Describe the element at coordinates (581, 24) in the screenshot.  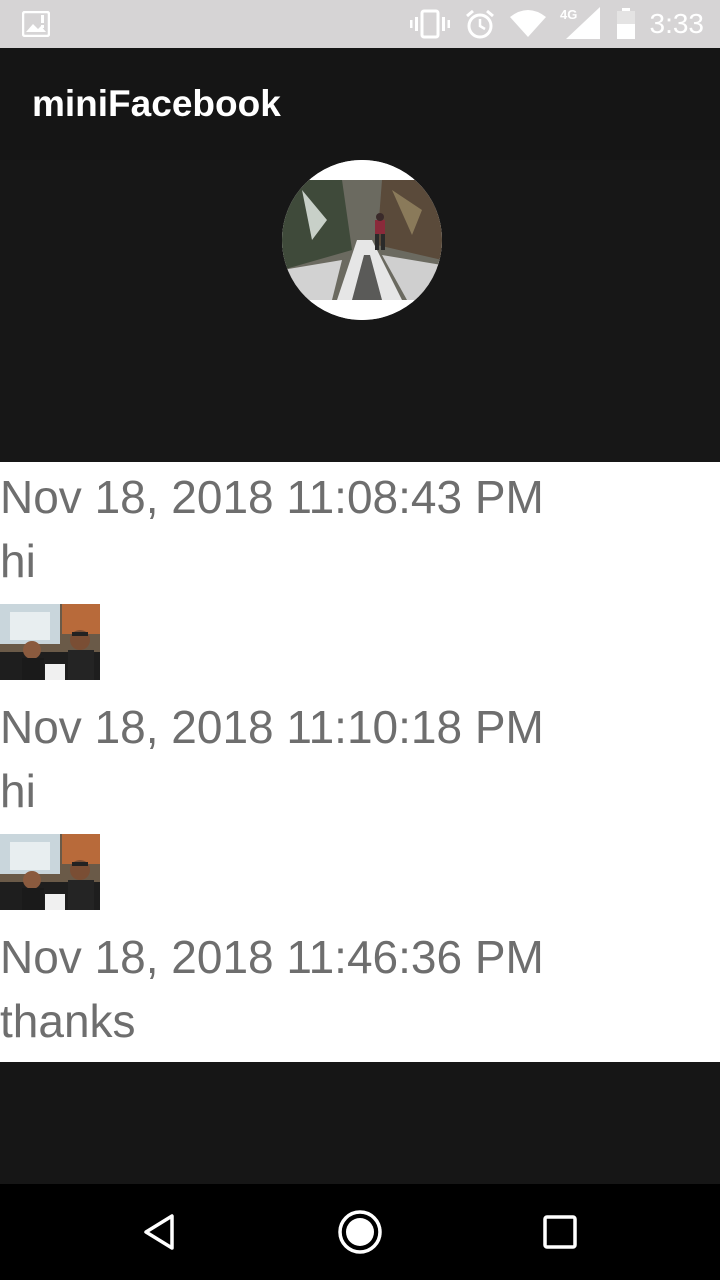
I see `cellular-signal-icon: 4G` at that location.